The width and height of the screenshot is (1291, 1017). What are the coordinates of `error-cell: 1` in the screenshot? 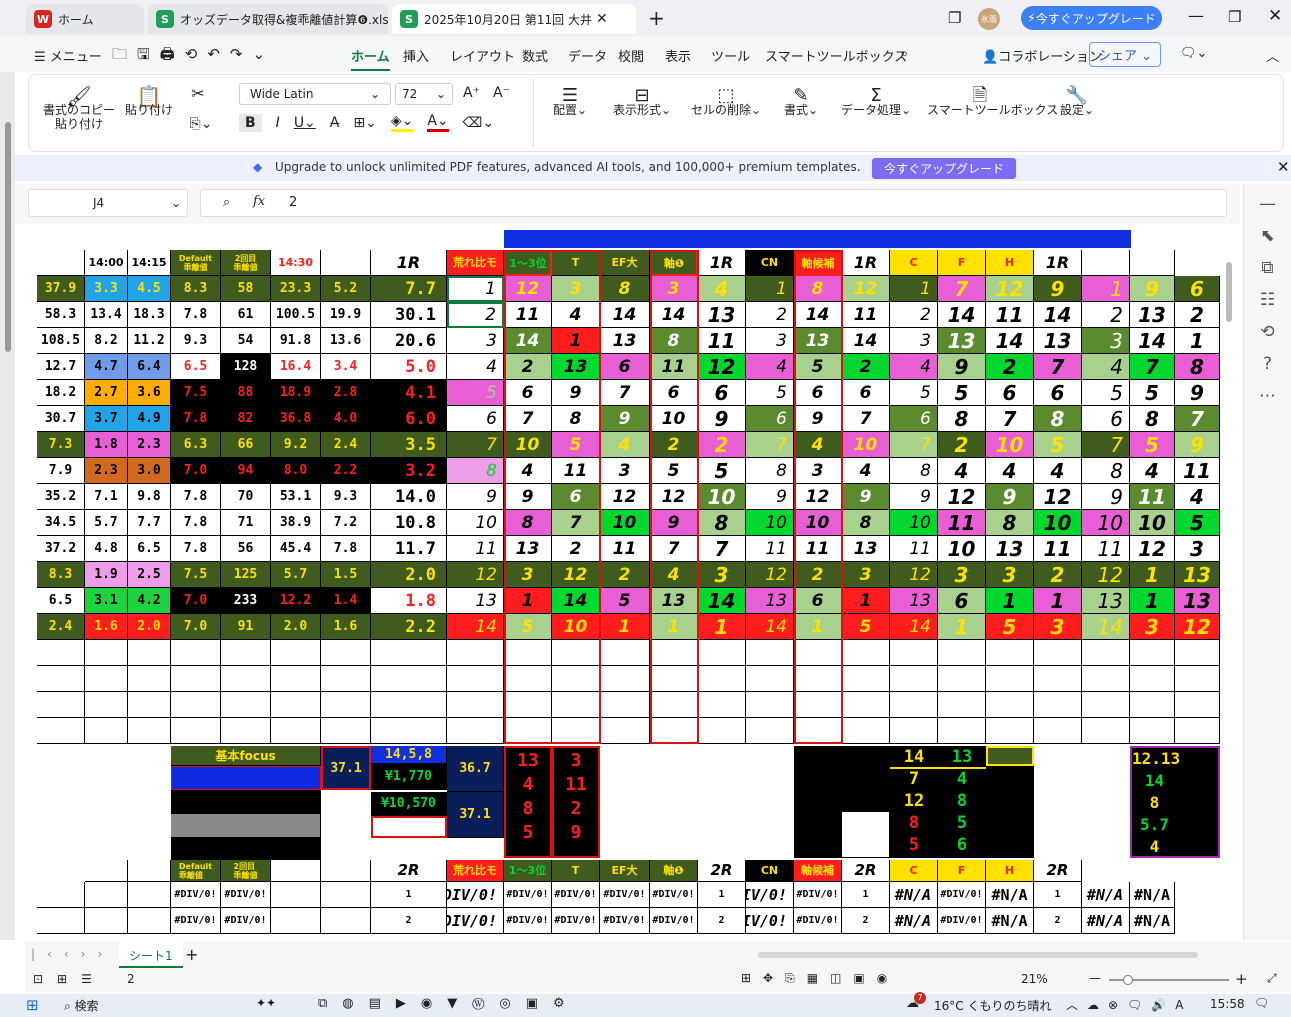 It's located at (866, 895).